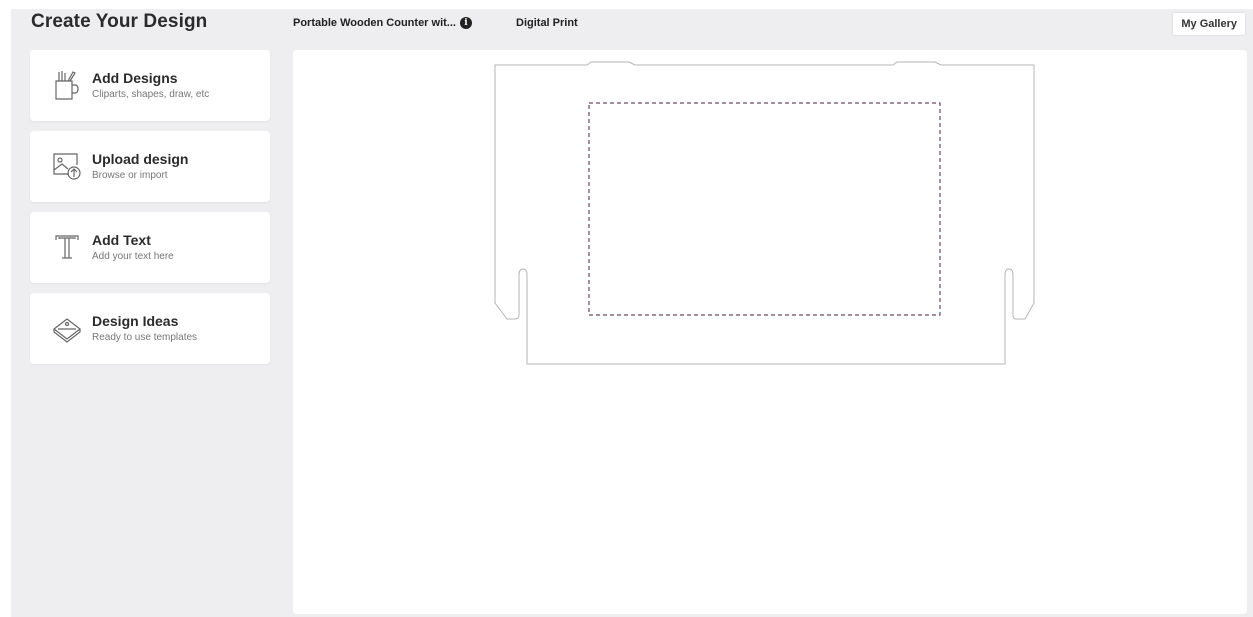 The height and width of the screenshot is (617, 1253). I want to click on page-title: Create Your Design, so click(119, 21).